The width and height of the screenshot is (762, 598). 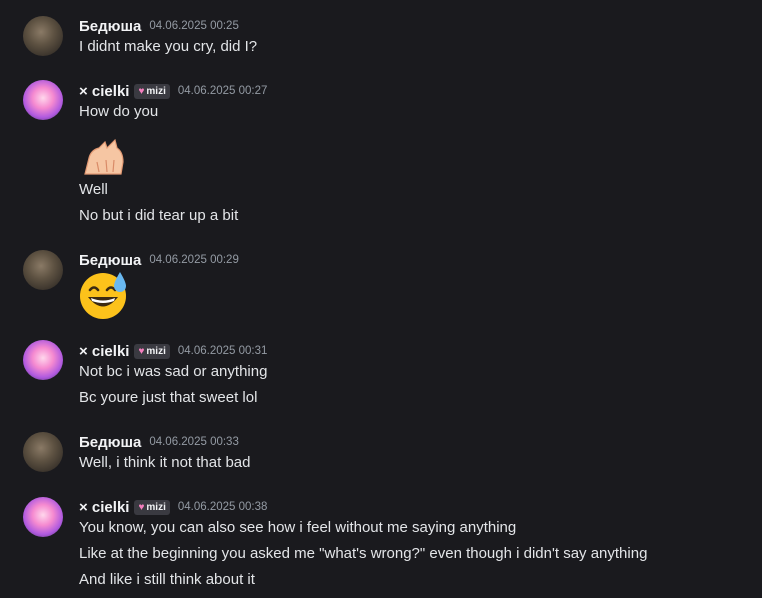 I want to click on grinning-sweat-emoji-icon, so click(x=105, y=296).